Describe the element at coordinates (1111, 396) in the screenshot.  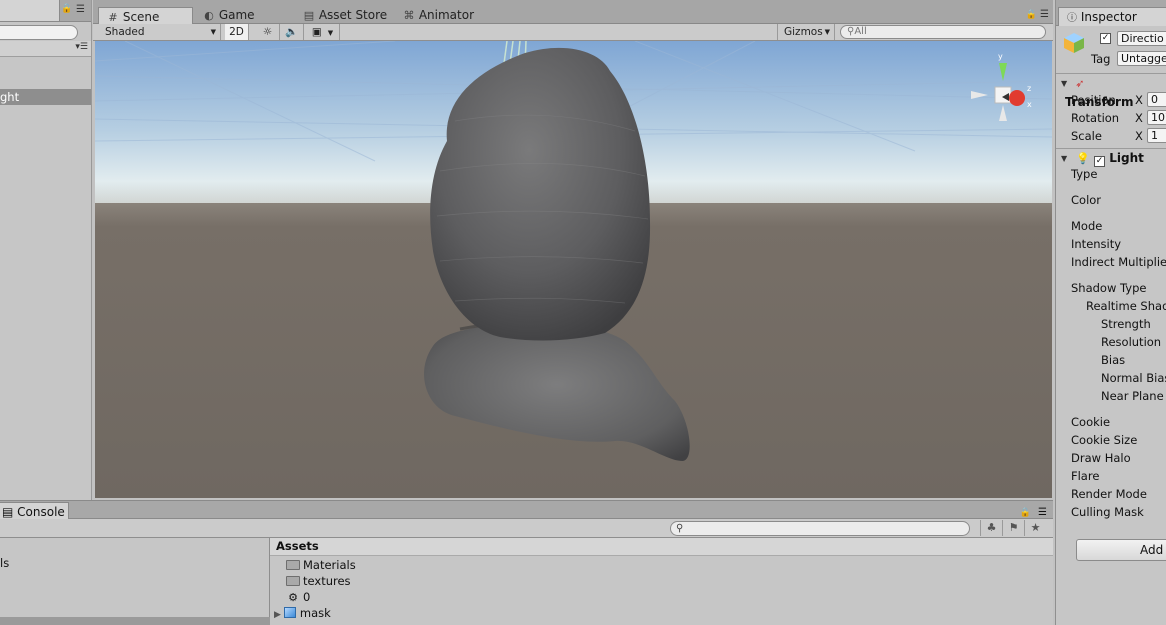
I see `light-property-row: Near Plane` at that location.